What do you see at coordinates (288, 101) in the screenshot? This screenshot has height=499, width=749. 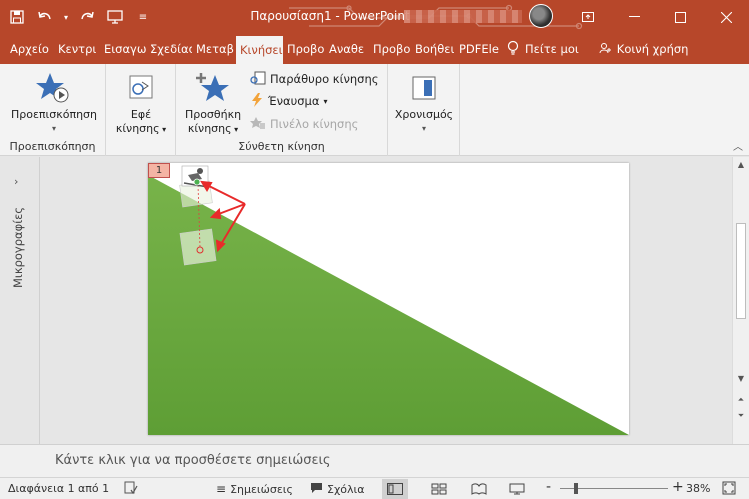 I see `trigger-button: Έναυσμα ▾` at bounding box center [288, 101].